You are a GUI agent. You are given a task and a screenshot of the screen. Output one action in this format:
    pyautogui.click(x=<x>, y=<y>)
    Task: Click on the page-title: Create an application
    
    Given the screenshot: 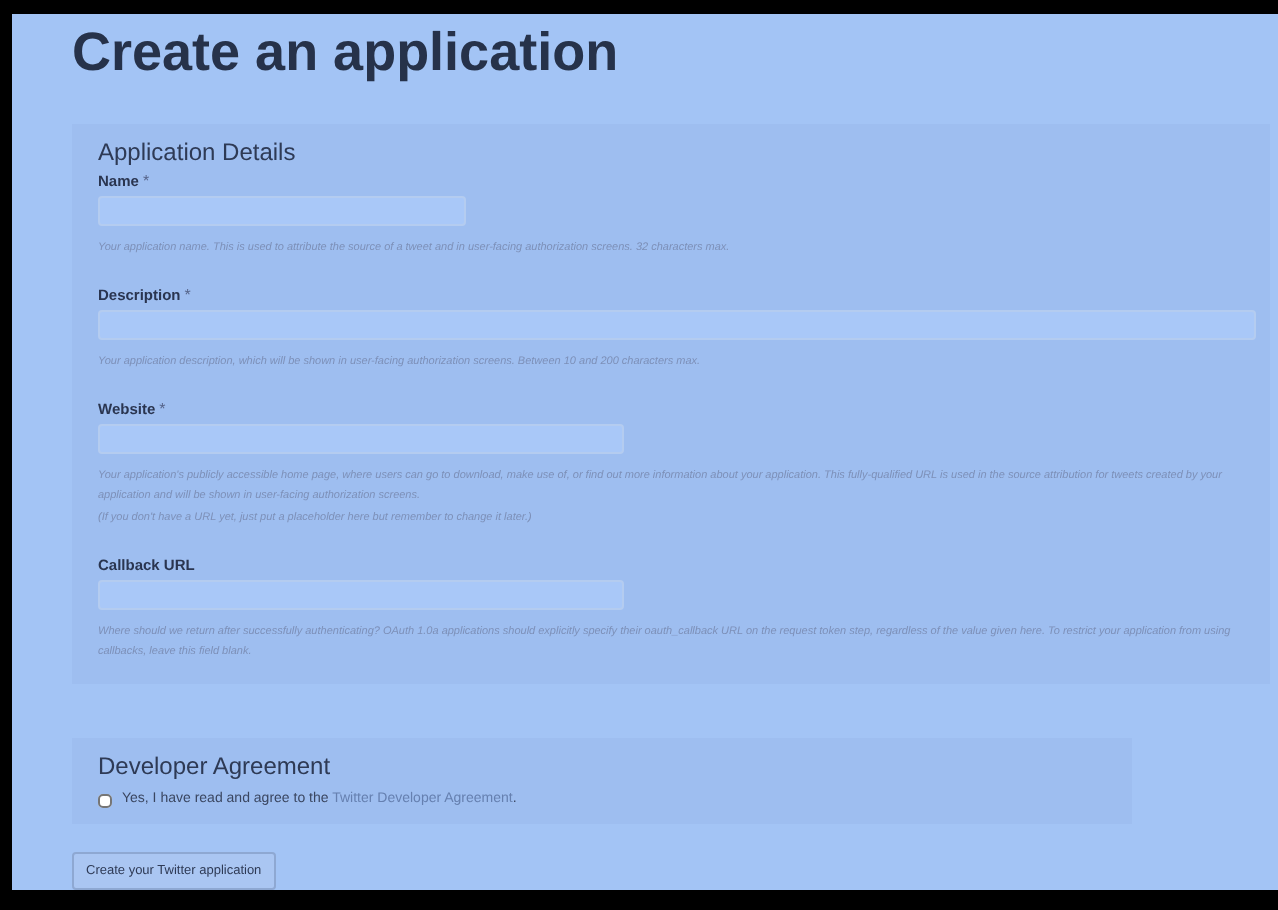 What is the action you would take?
    pyautogui.click(x=346, y=52)
    